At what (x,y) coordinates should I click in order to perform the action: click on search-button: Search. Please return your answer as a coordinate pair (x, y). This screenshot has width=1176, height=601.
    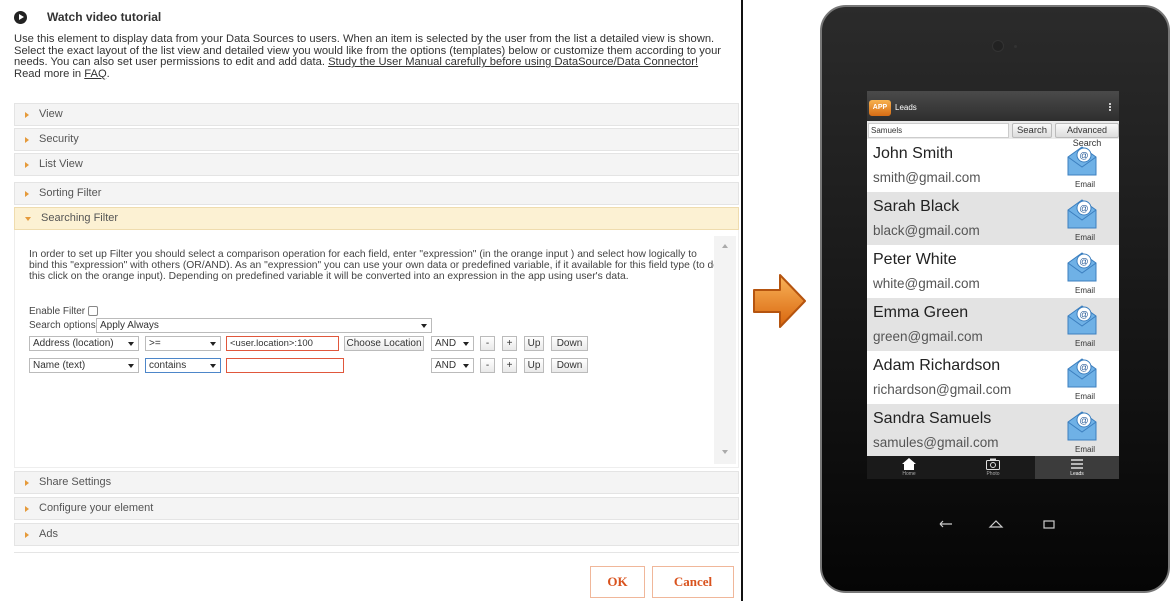
    Looking at the image, I should click on (1032, 130).